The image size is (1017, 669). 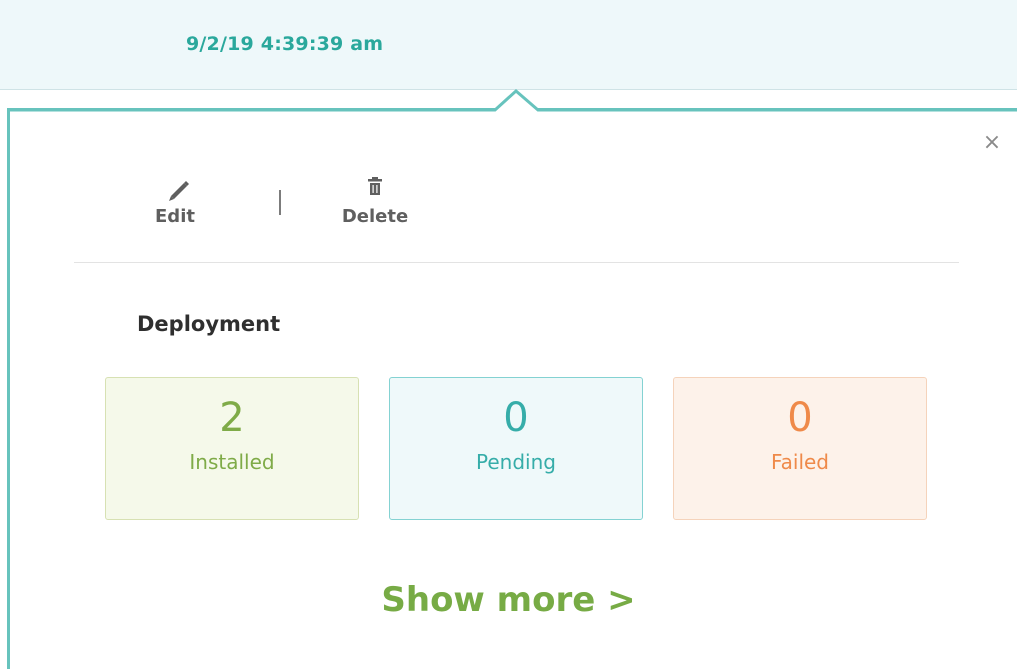 I want to click on pending-stat-card: 0 Pending, so click(x=516, y=448).